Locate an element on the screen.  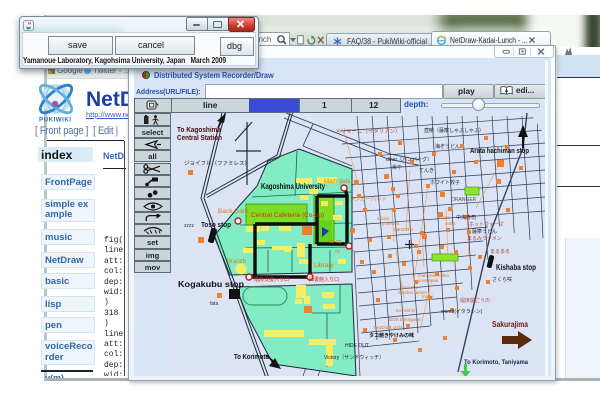
svg-text: HIDE OUT is located at coordinates (357, 346).